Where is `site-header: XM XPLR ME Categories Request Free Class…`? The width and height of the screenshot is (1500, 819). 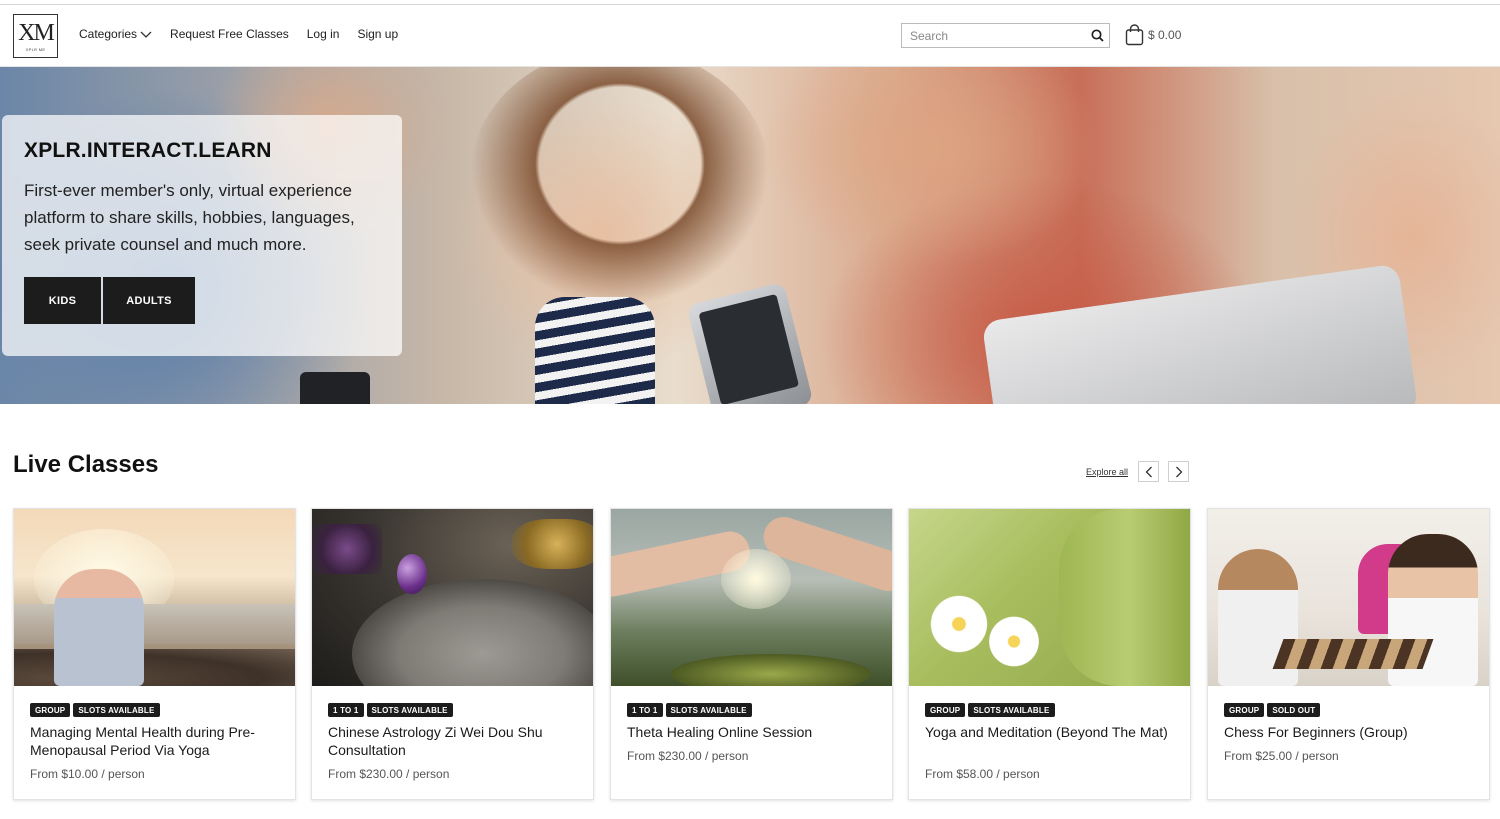
site-header: XM XPLR ME Categories Request Free Class… is located at coordinates (750, 36).